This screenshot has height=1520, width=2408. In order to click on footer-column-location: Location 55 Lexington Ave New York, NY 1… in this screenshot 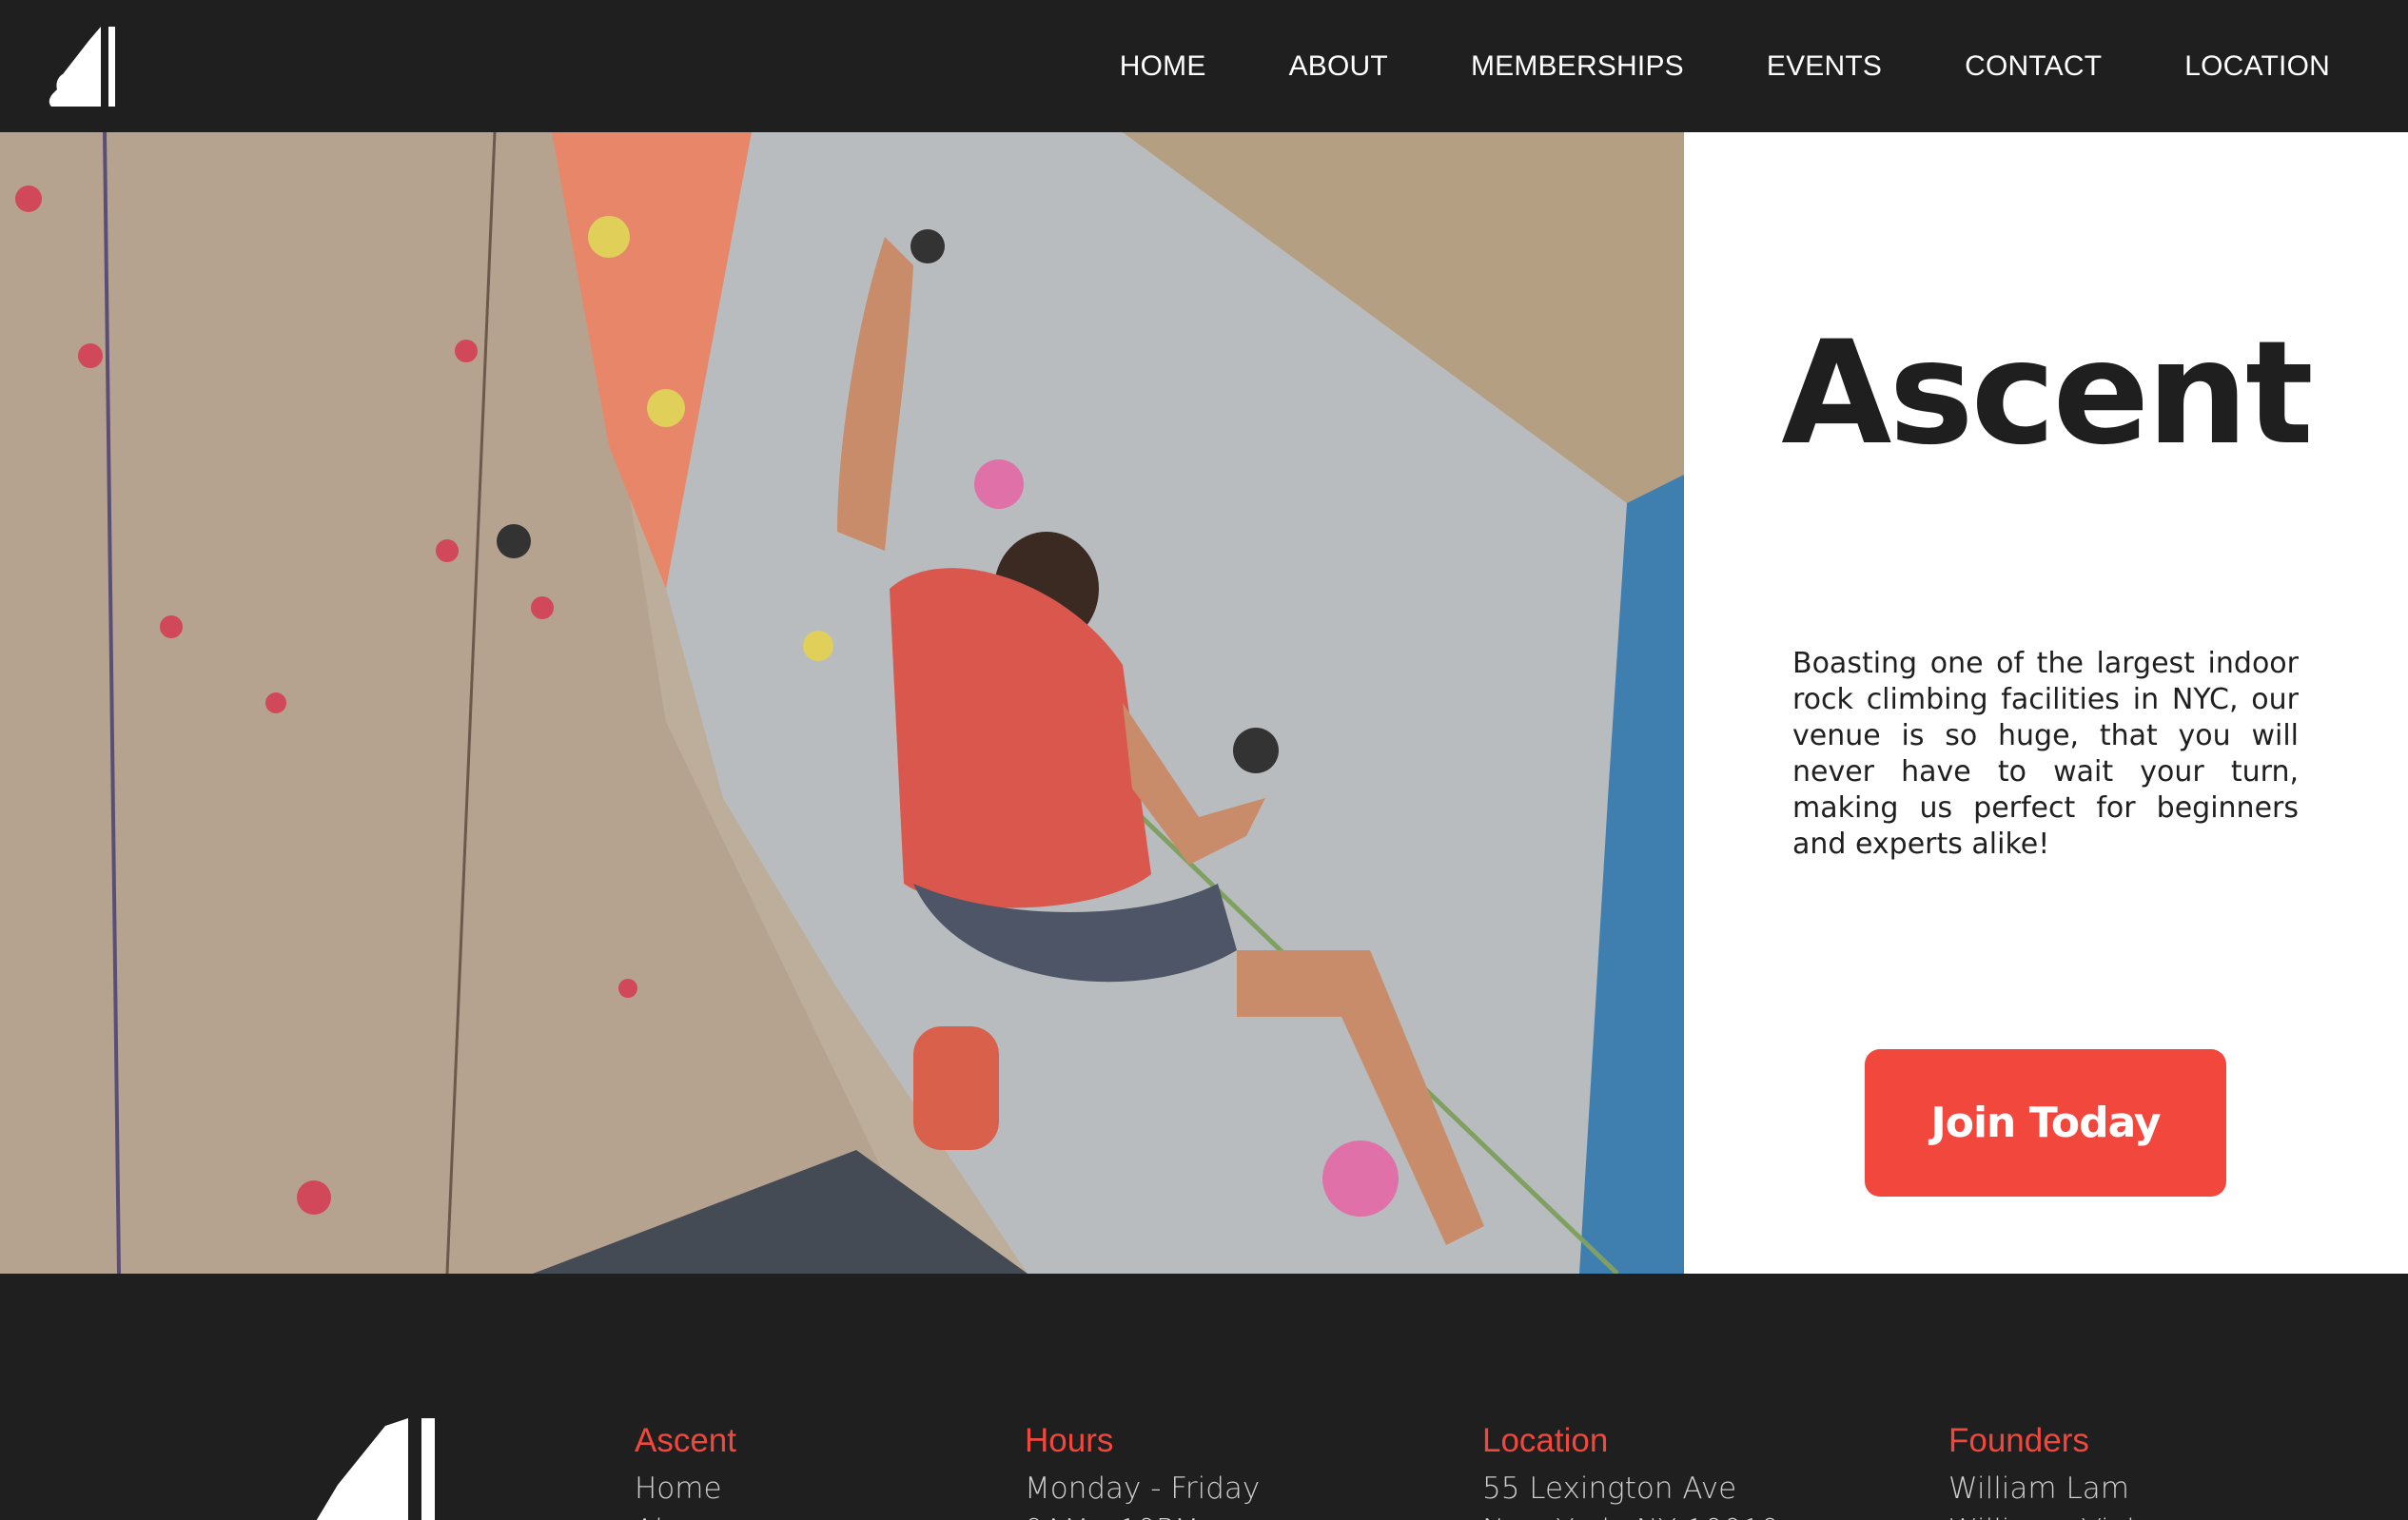, I will do `click(1630, 1471)`.